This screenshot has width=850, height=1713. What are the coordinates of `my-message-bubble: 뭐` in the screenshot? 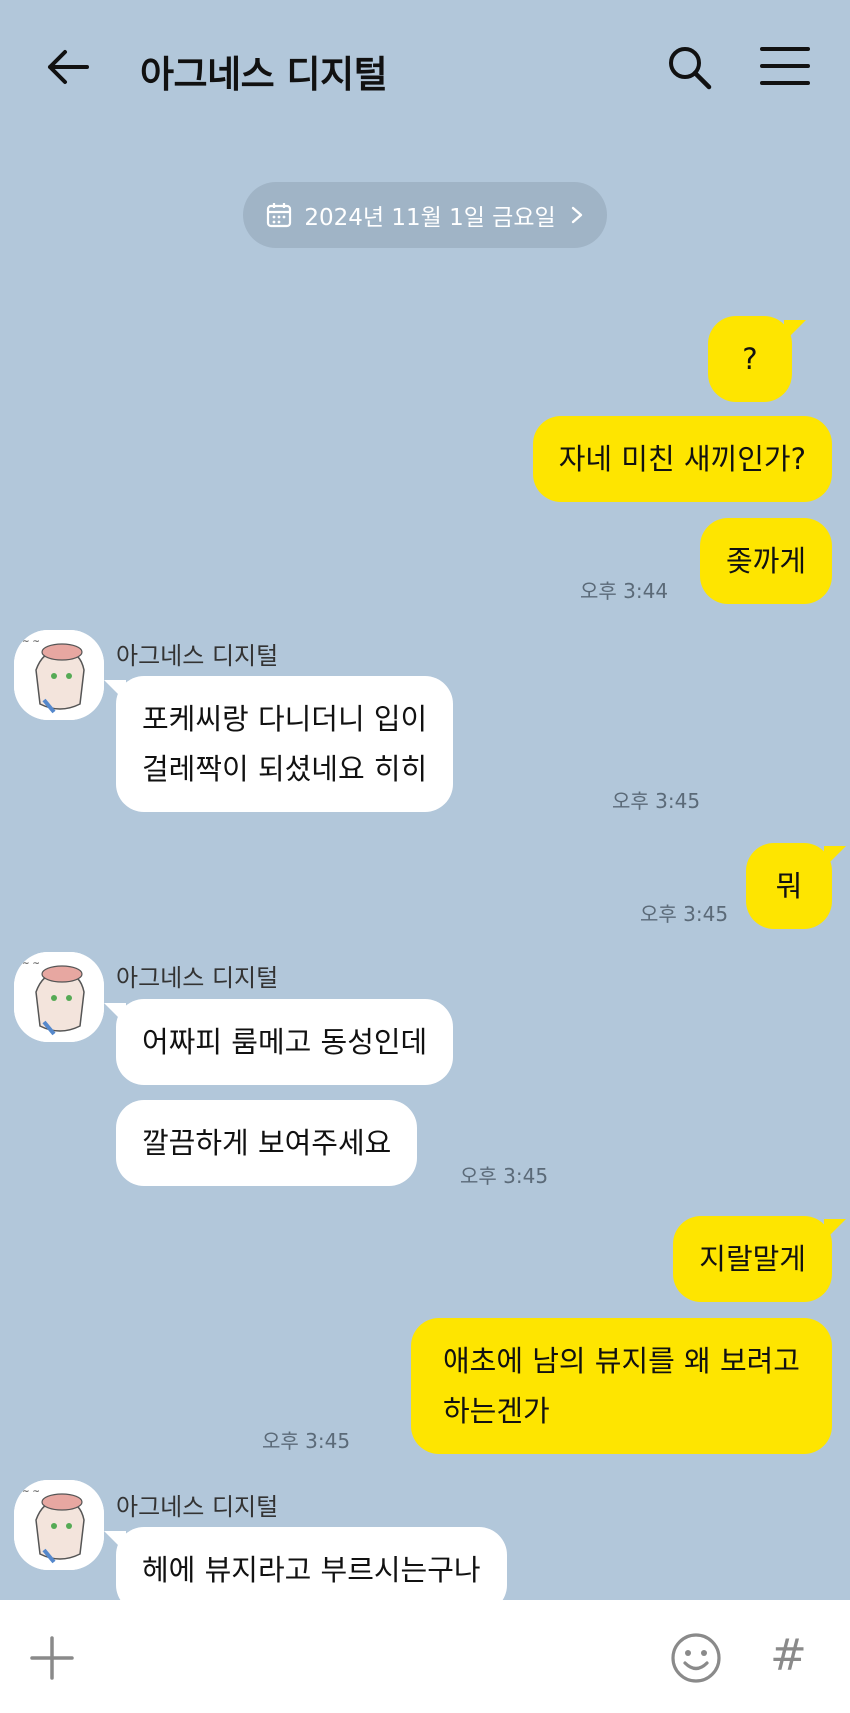 It's located at (789, 886).